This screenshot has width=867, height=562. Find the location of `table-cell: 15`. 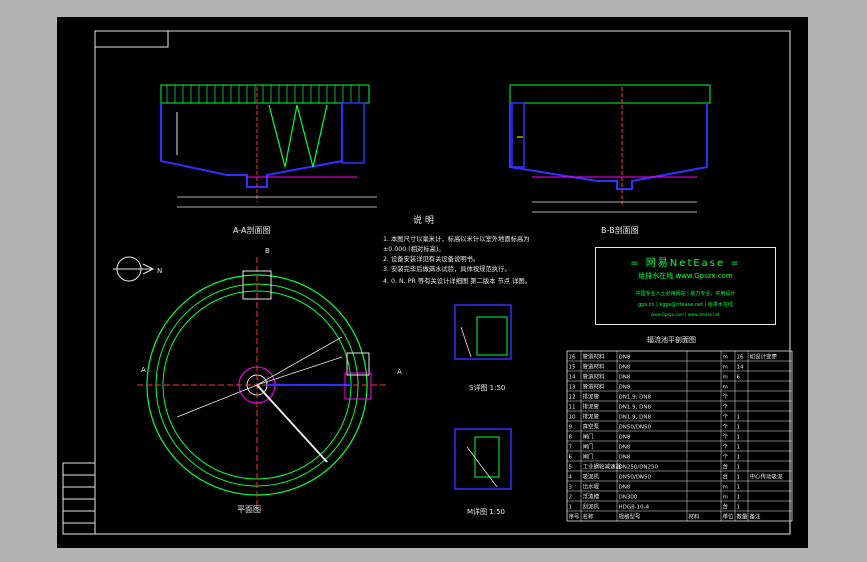

table-cell: 15 is located at coordinates (572, 368).